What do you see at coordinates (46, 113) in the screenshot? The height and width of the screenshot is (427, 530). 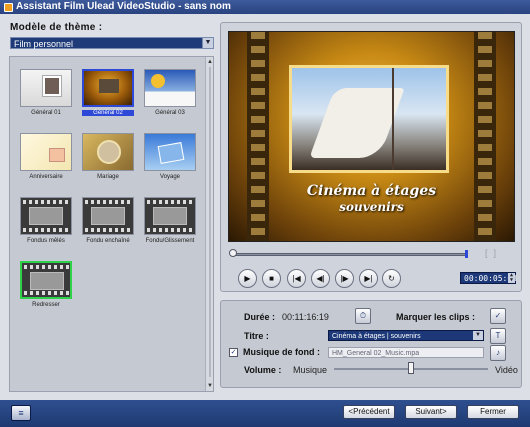 I see `theme-thumbnail-label: Général 01` at bounding box center [46, 113].